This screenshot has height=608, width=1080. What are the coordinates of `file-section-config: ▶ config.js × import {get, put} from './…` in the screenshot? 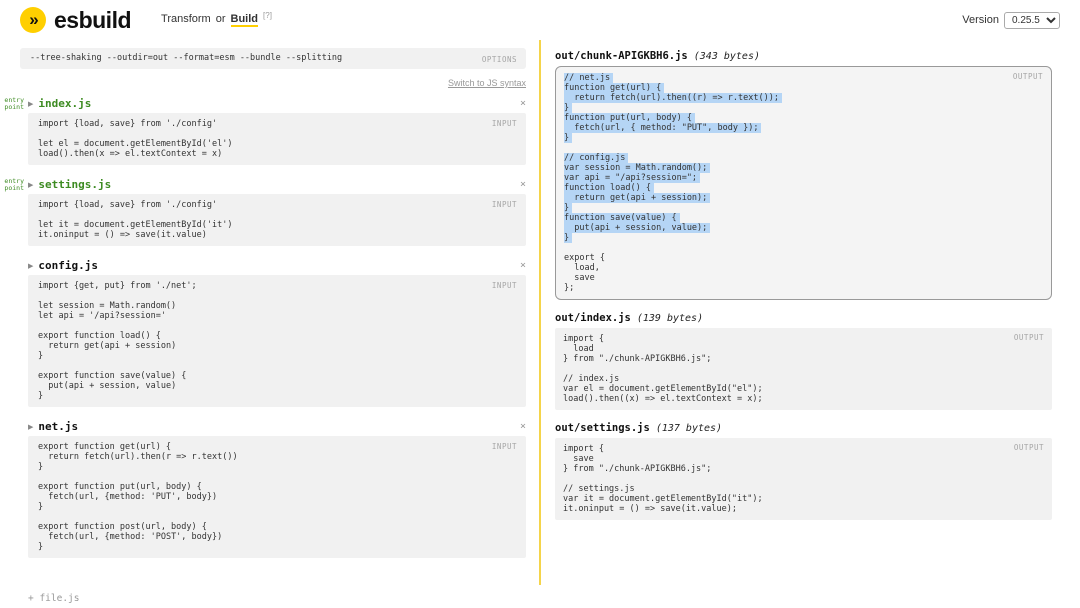 It's located at (277, 333).